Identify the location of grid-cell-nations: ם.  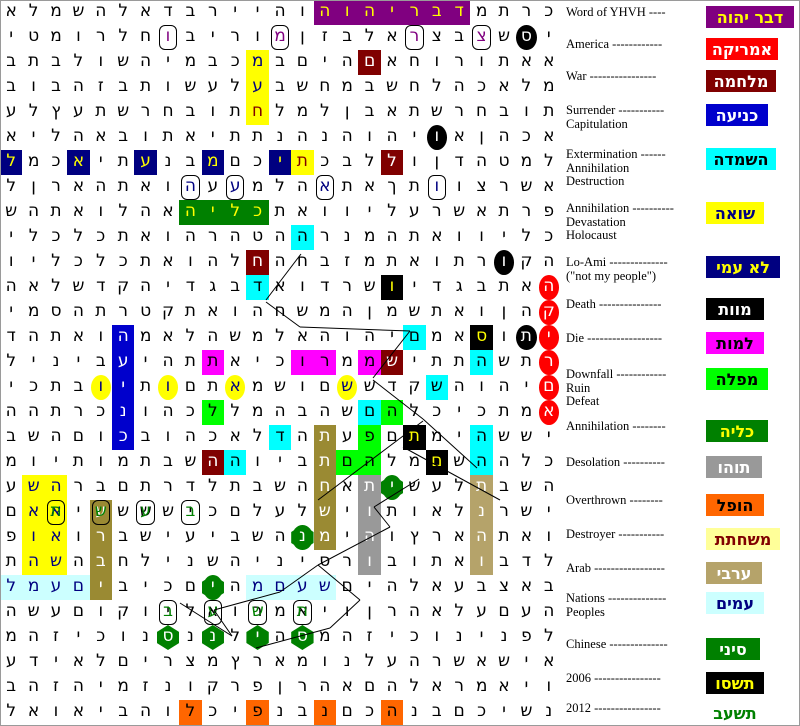
(78, 587).